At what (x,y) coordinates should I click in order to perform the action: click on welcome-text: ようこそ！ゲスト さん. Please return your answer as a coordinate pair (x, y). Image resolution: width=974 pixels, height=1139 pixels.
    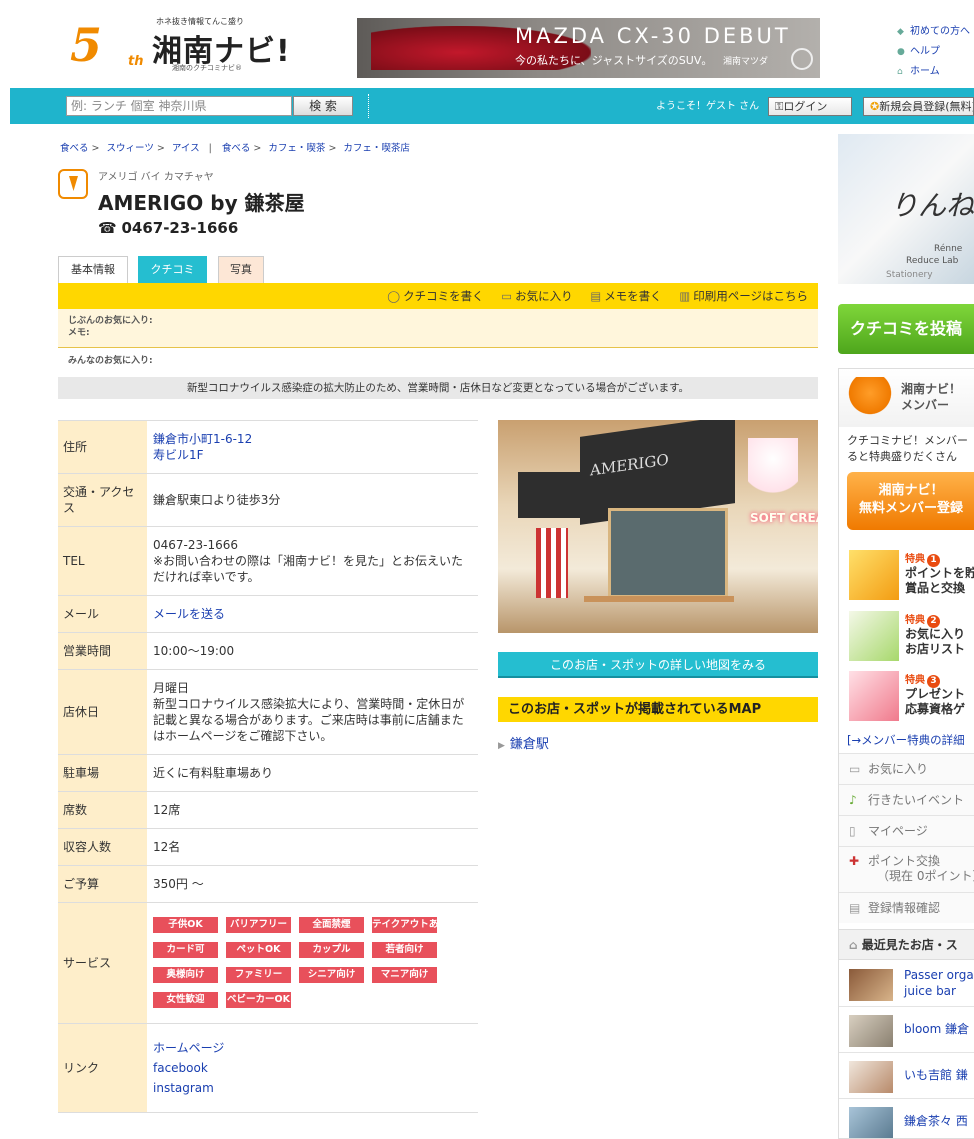
    Looking at the image, I should click on (708, 106).